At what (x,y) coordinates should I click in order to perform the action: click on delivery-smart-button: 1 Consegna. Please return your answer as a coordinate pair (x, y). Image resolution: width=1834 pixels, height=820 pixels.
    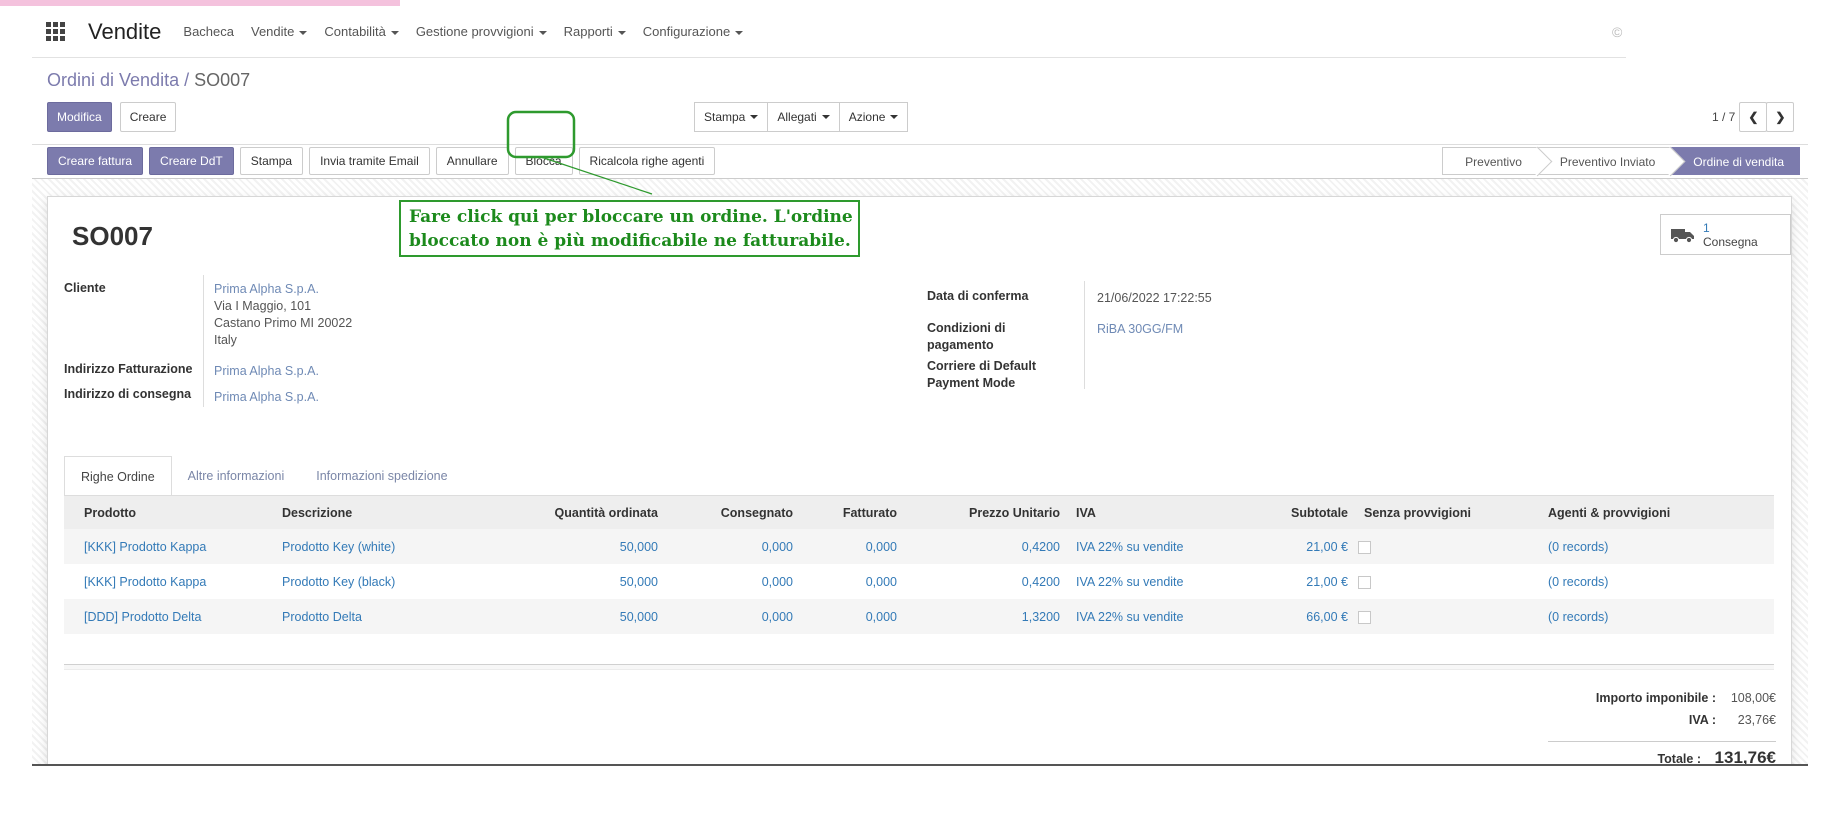
    Looking at the image, I should click on (1725, 234).